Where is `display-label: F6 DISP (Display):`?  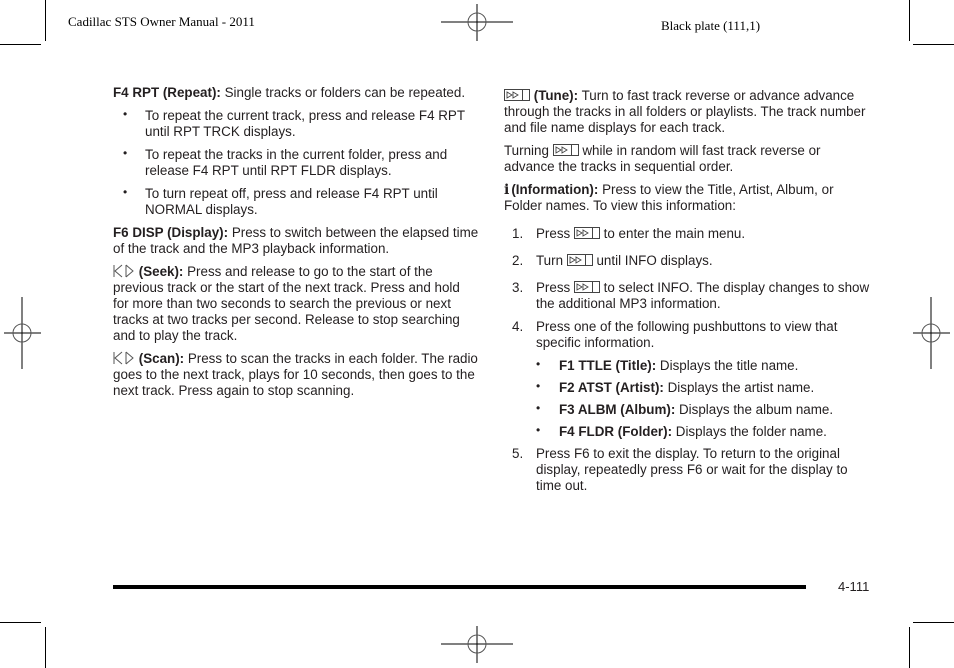
display-label: F6 DISP (Display): is located at coordinates (171, 232).